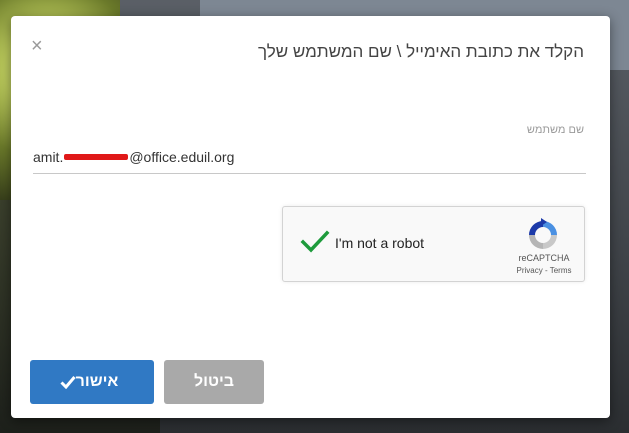  Describe the element at coordinates (315, 242) in the screenshot. I see `checkmark-icon` at that location.